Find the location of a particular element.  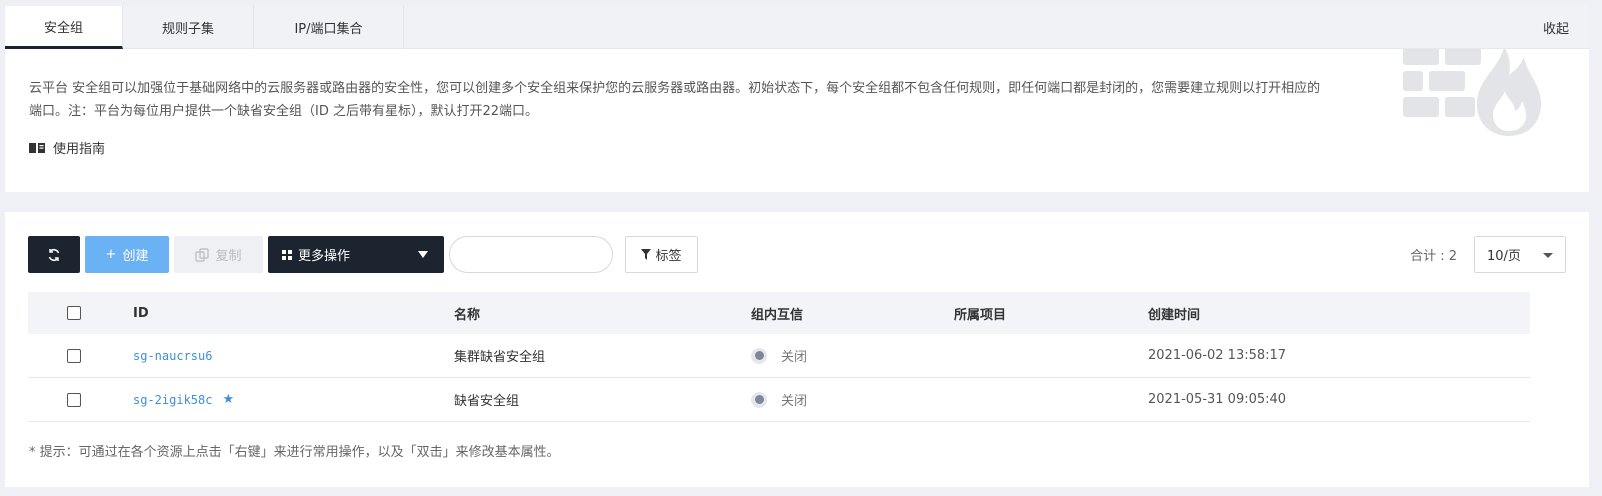

page-size-value: 10/页 is located at coordinates (1504, 256).